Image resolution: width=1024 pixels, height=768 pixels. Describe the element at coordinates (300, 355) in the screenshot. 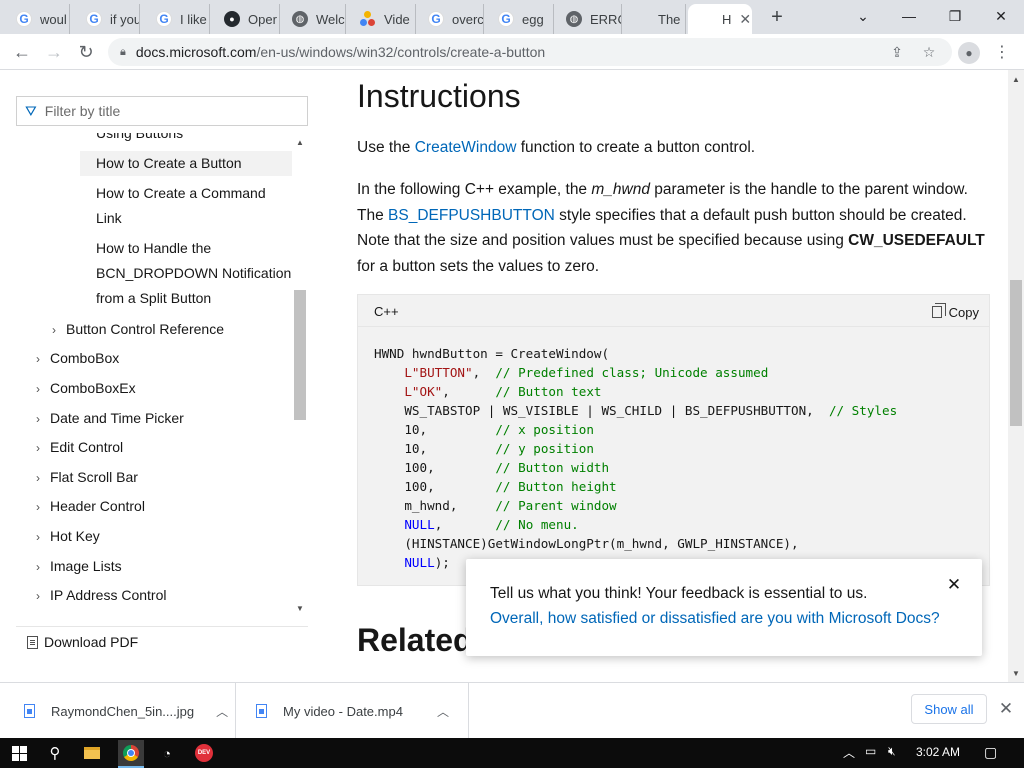

I see `toc-scroll-thumb` at that location.